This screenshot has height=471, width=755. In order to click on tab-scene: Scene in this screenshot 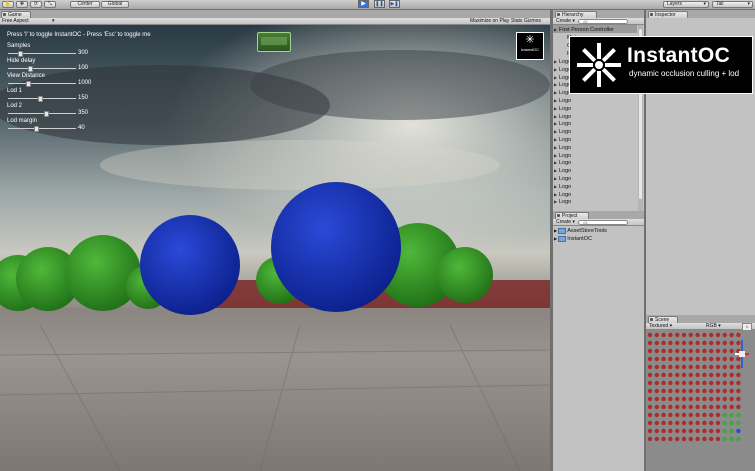, I will do `click(663, 319)`.